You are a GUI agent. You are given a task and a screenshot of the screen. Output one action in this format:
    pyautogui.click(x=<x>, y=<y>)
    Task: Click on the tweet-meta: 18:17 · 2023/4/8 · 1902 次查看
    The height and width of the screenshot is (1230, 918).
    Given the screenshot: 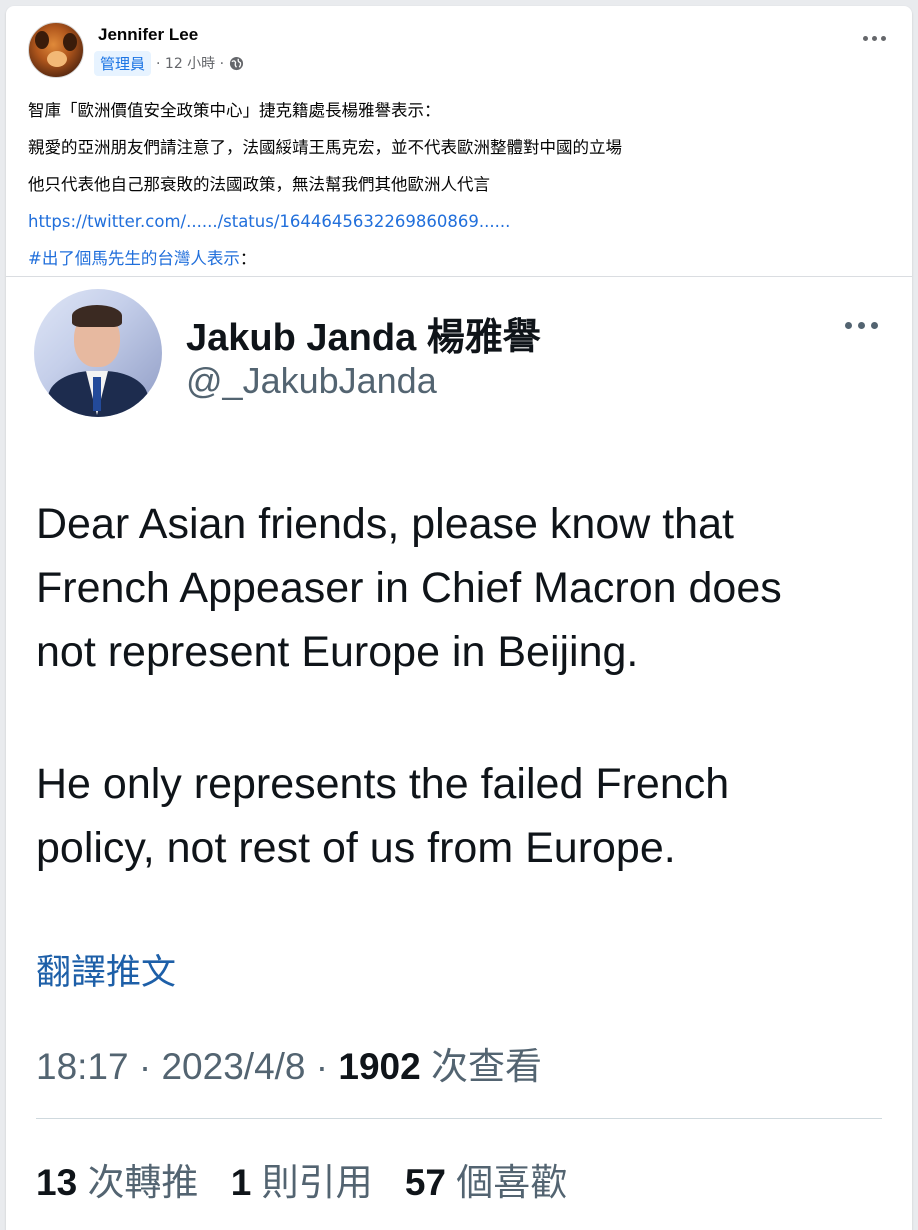 What is the action you would take?
    pyautogui.click(x=289, y=1063)
    